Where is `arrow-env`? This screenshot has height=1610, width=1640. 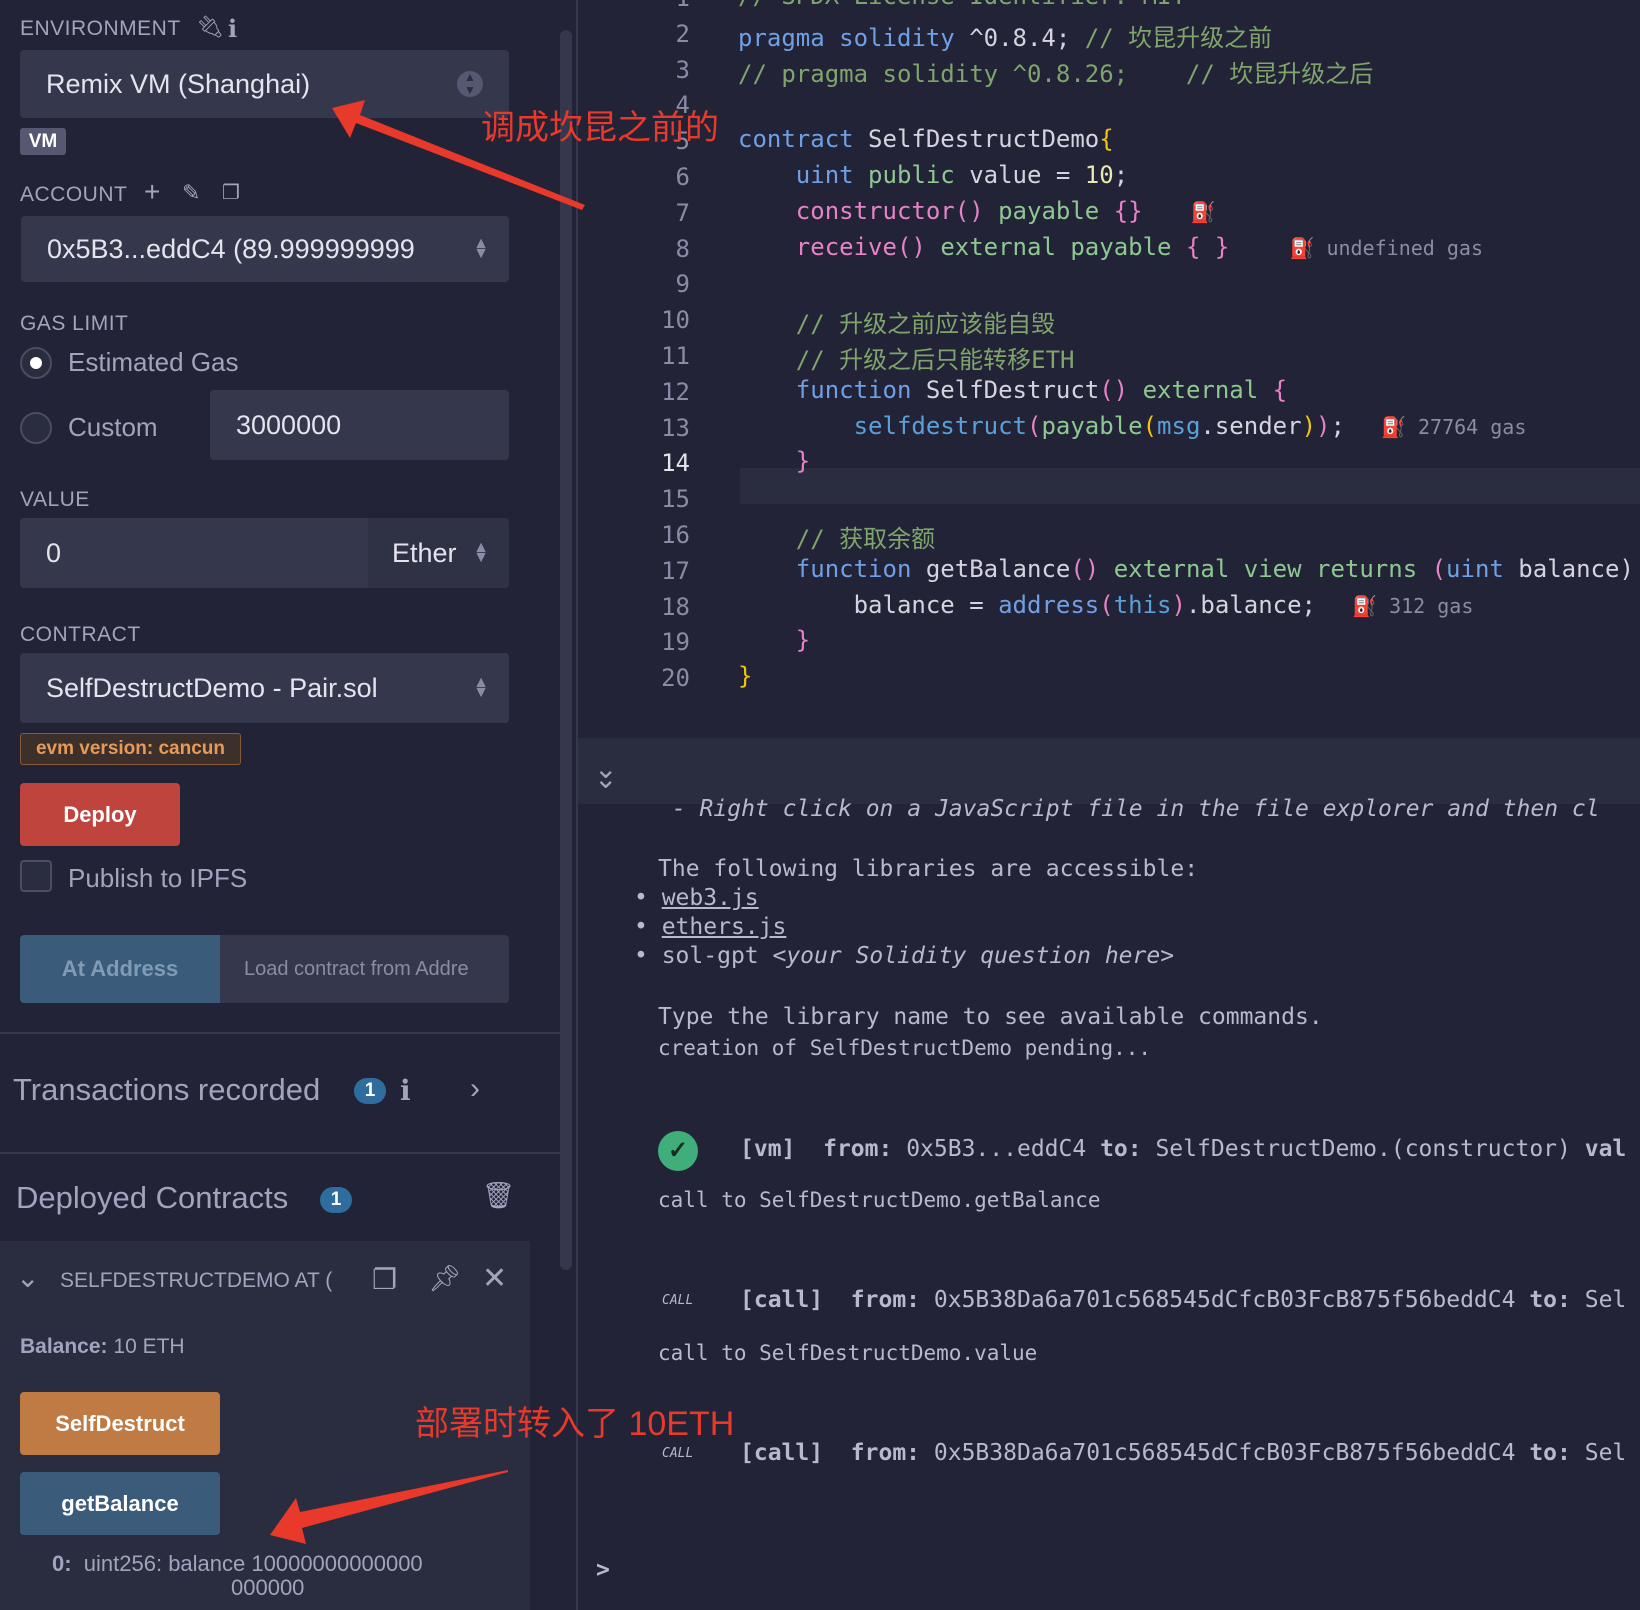 arrow-env is located at coordinates (458, 155).